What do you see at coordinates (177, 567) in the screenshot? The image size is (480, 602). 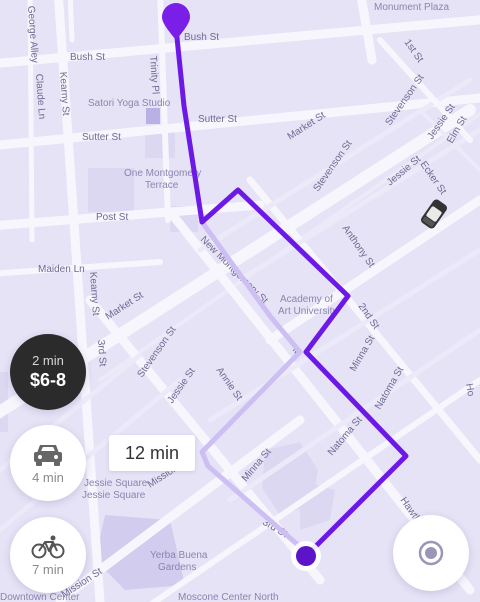 I see `poi-yerba-2: Gardens` at bounding box center [177, 567].